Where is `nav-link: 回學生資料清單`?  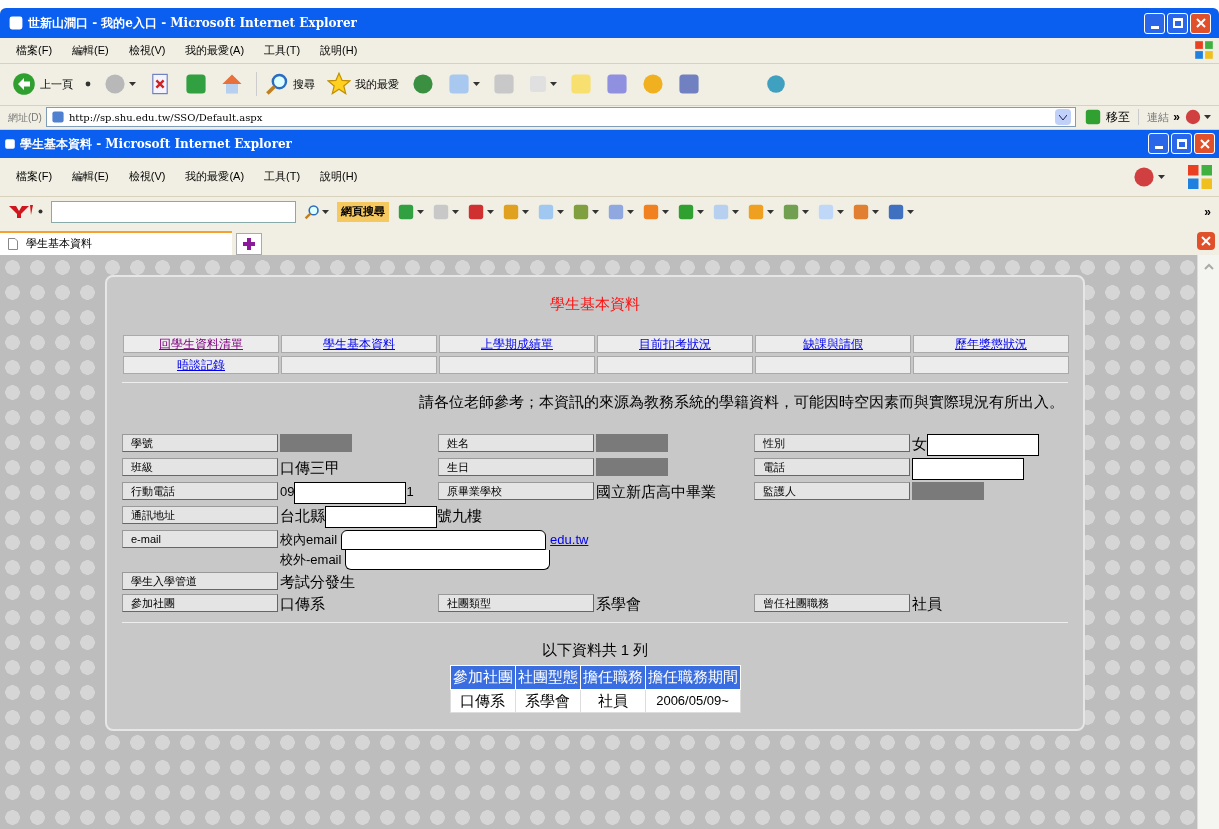 nav-link: 回學生資料清單 is located at coordinates (201, 344).